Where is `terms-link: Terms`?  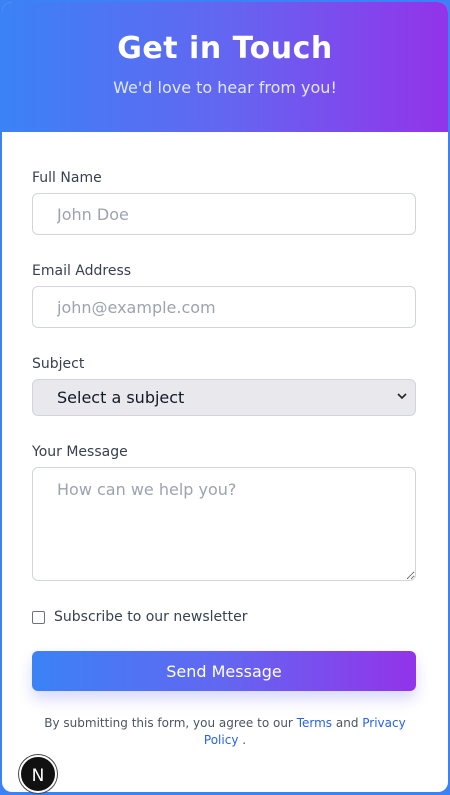 terms-link: Terms is located at coordinates (314, 723).